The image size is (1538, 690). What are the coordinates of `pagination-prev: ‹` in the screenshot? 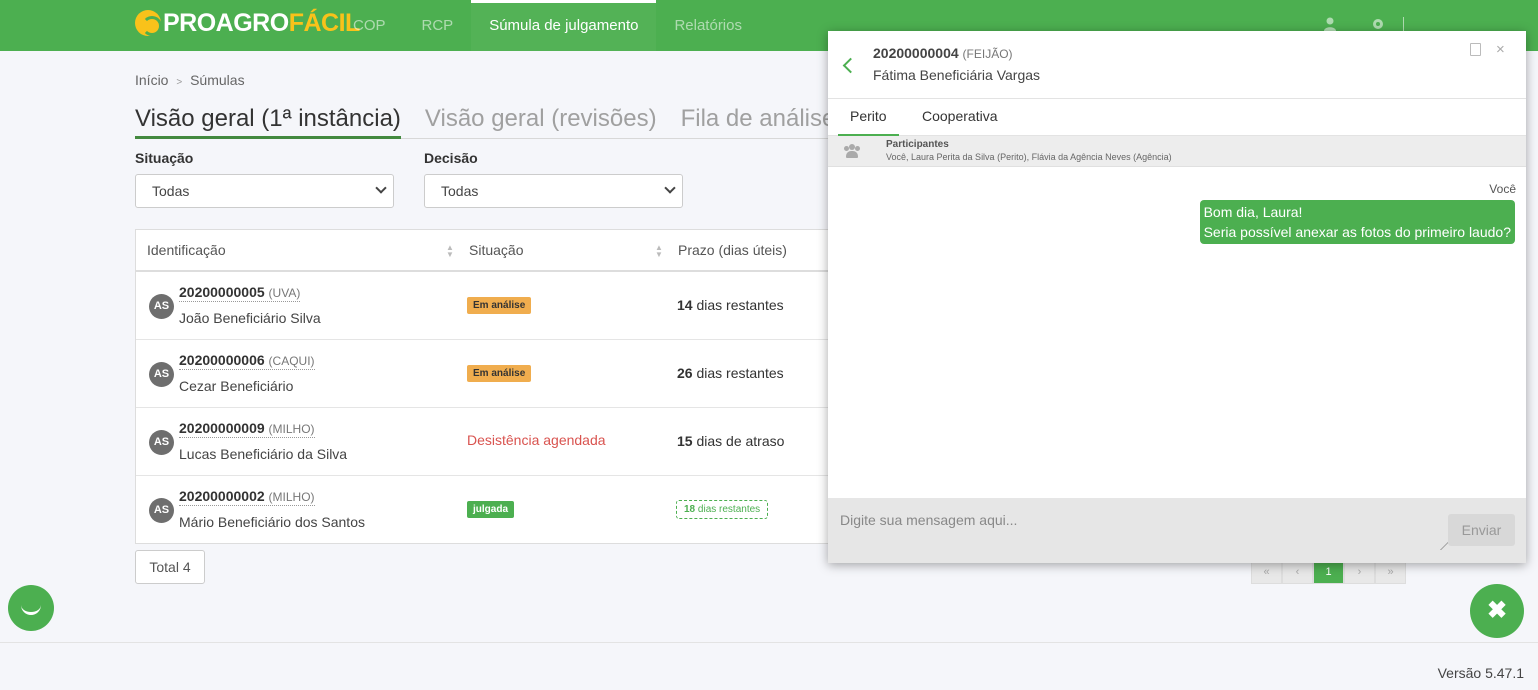 It's located at (1297, 572).